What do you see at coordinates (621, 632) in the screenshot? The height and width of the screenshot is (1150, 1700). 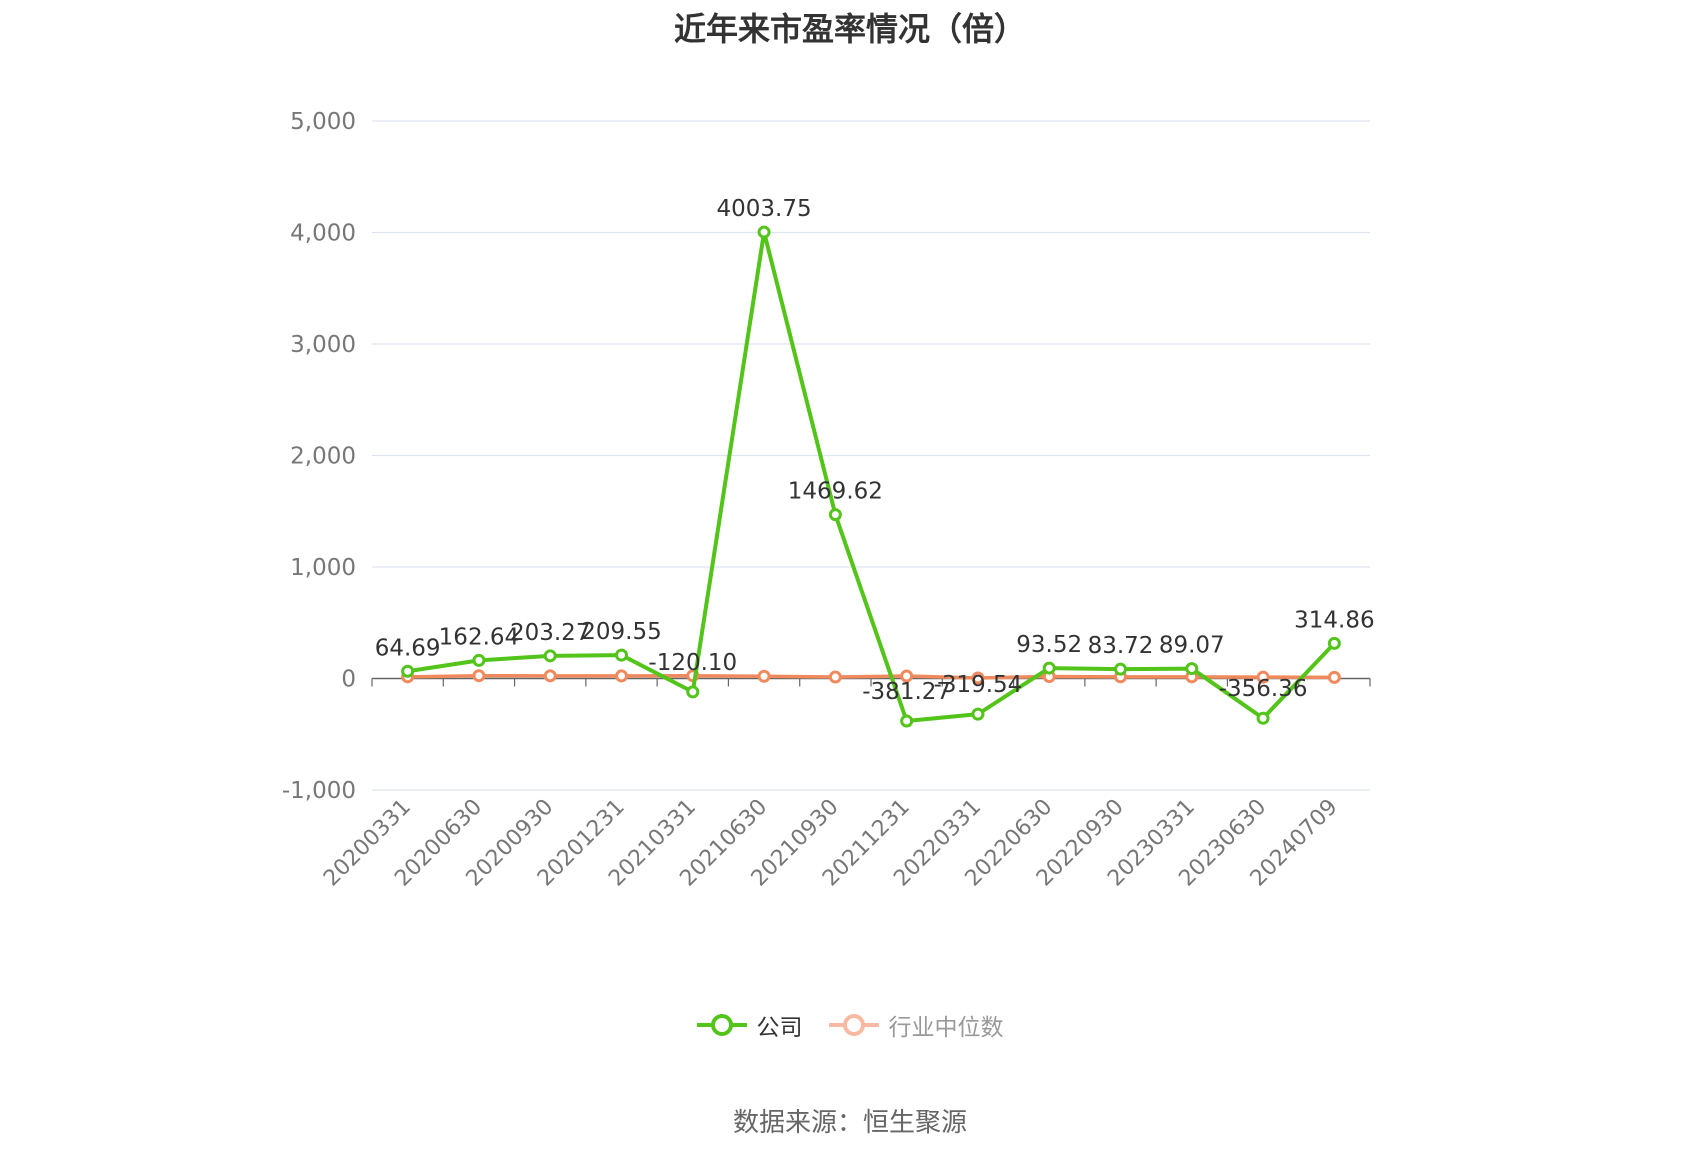 I see `data-label: 209.55` at bounding box center [621, 632].